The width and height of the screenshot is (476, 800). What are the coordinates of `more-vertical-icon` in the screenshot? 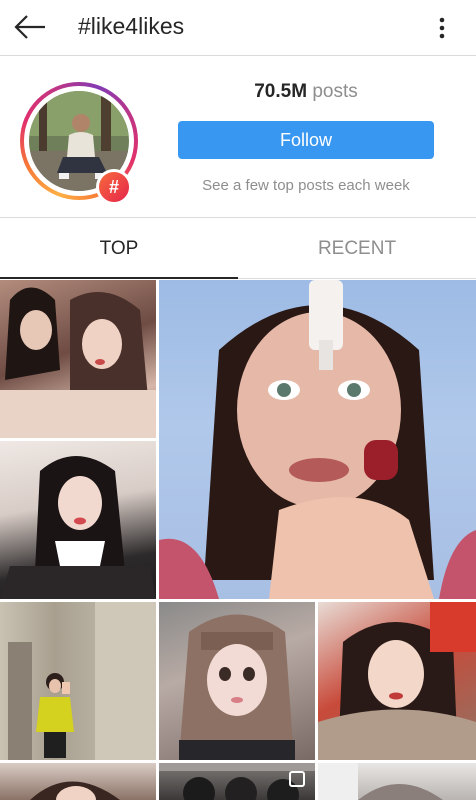 It's located at (442, 28).